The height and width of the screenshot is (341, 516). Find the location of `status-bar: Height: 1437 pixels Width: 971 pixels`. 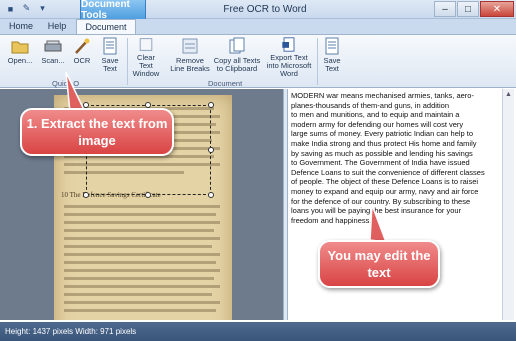

status-bar: Height: 1437 pixels Width: 971 pixels is located at coordinates (258, 331).